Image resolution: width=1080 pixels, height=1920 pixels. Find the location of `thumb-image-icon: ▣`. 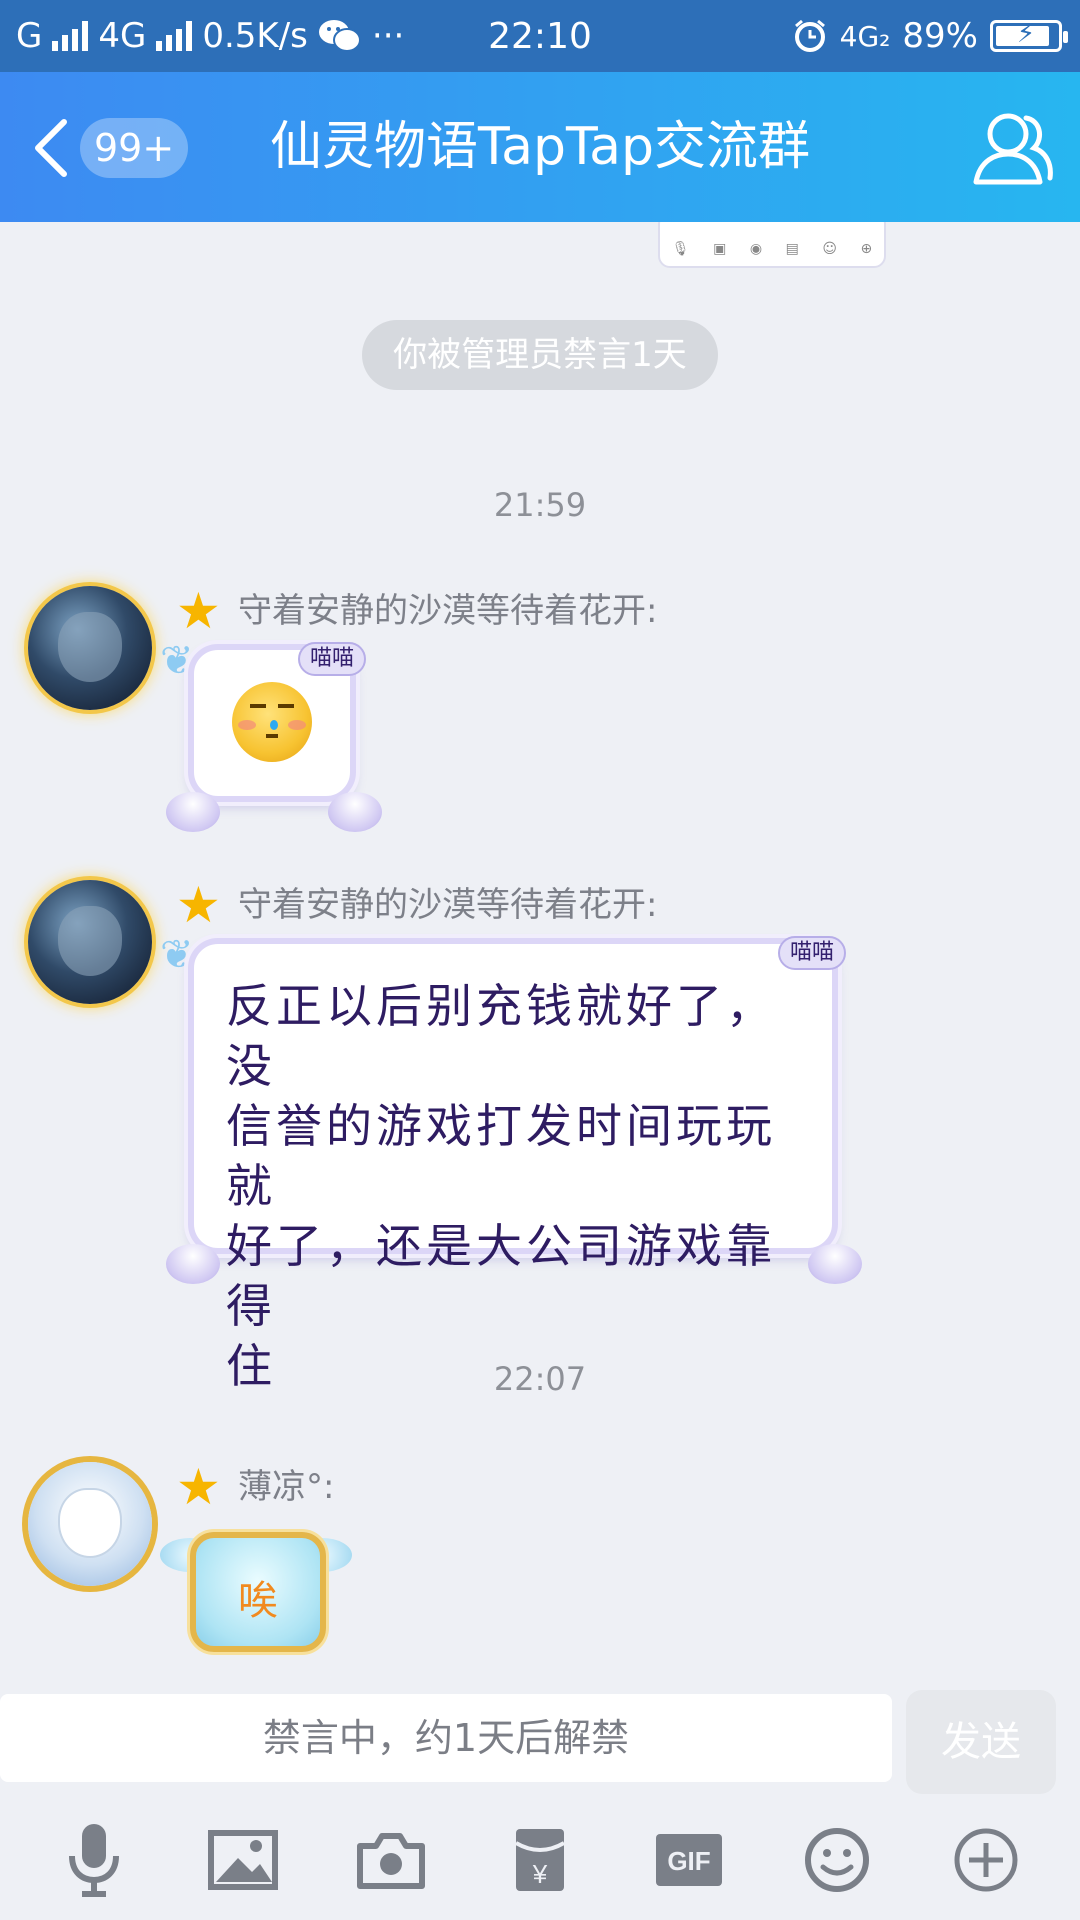

thumb-image-icon: ▣ is located at coordinates (720, 249).